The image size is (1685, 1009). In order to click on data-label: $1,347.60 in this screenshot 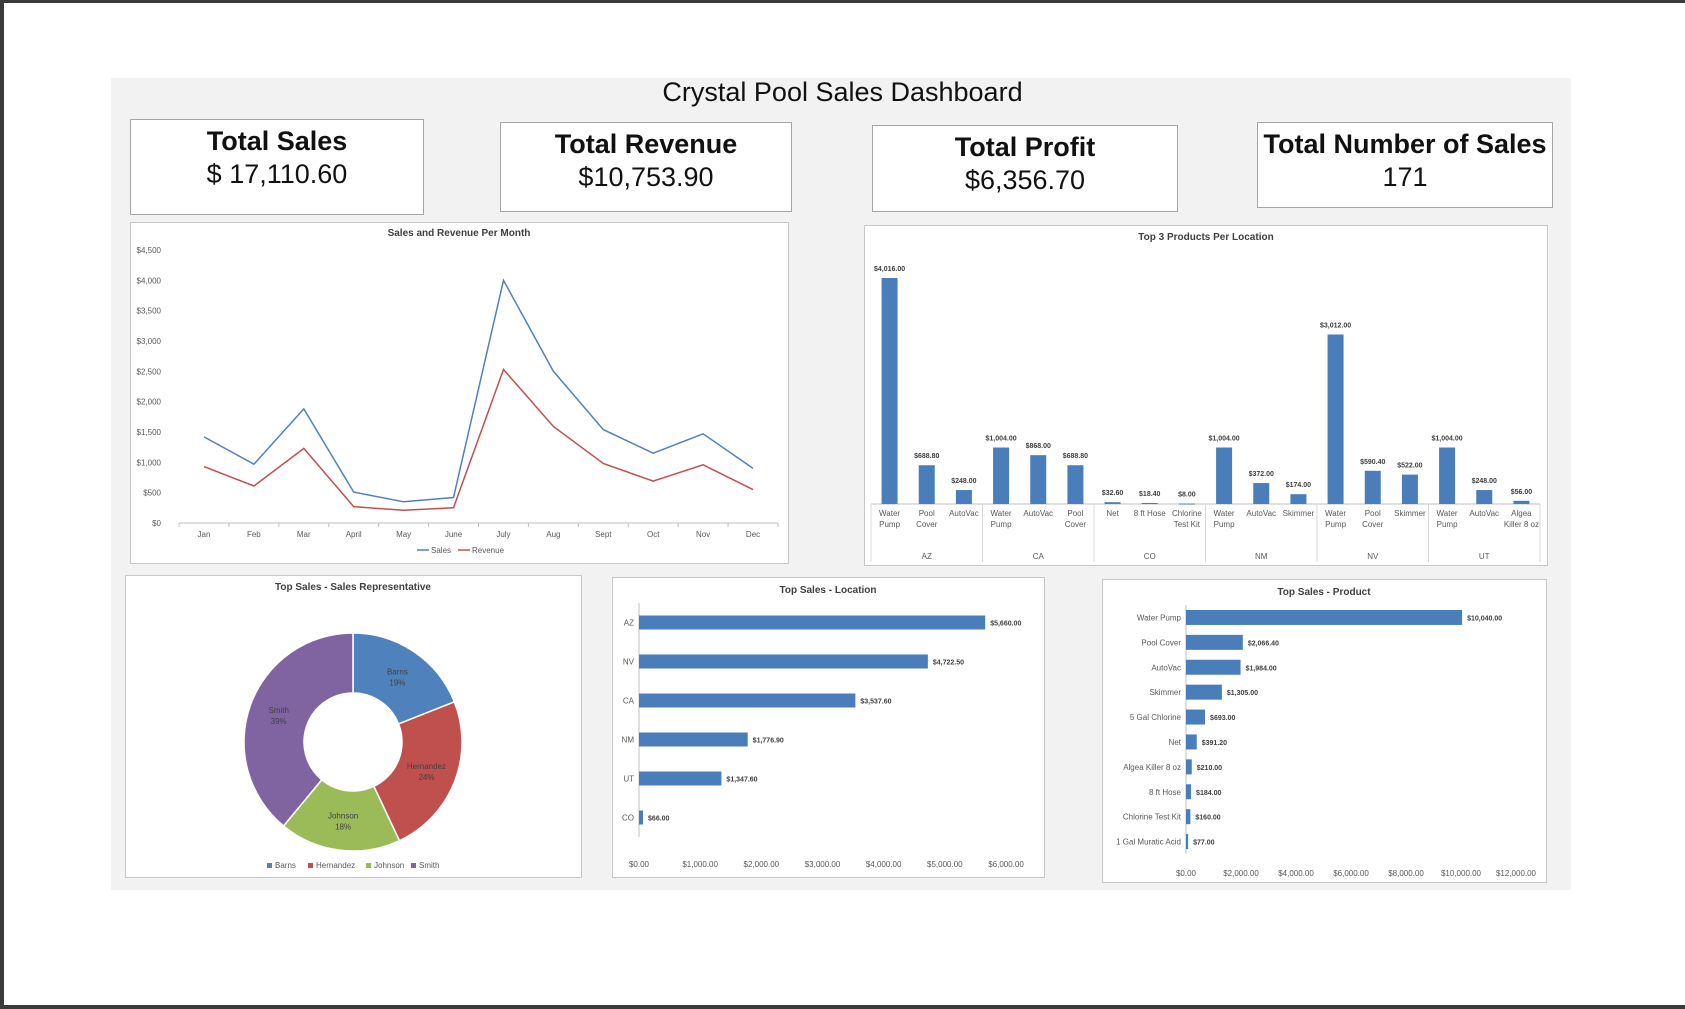, I will do `click(741, 780)`.